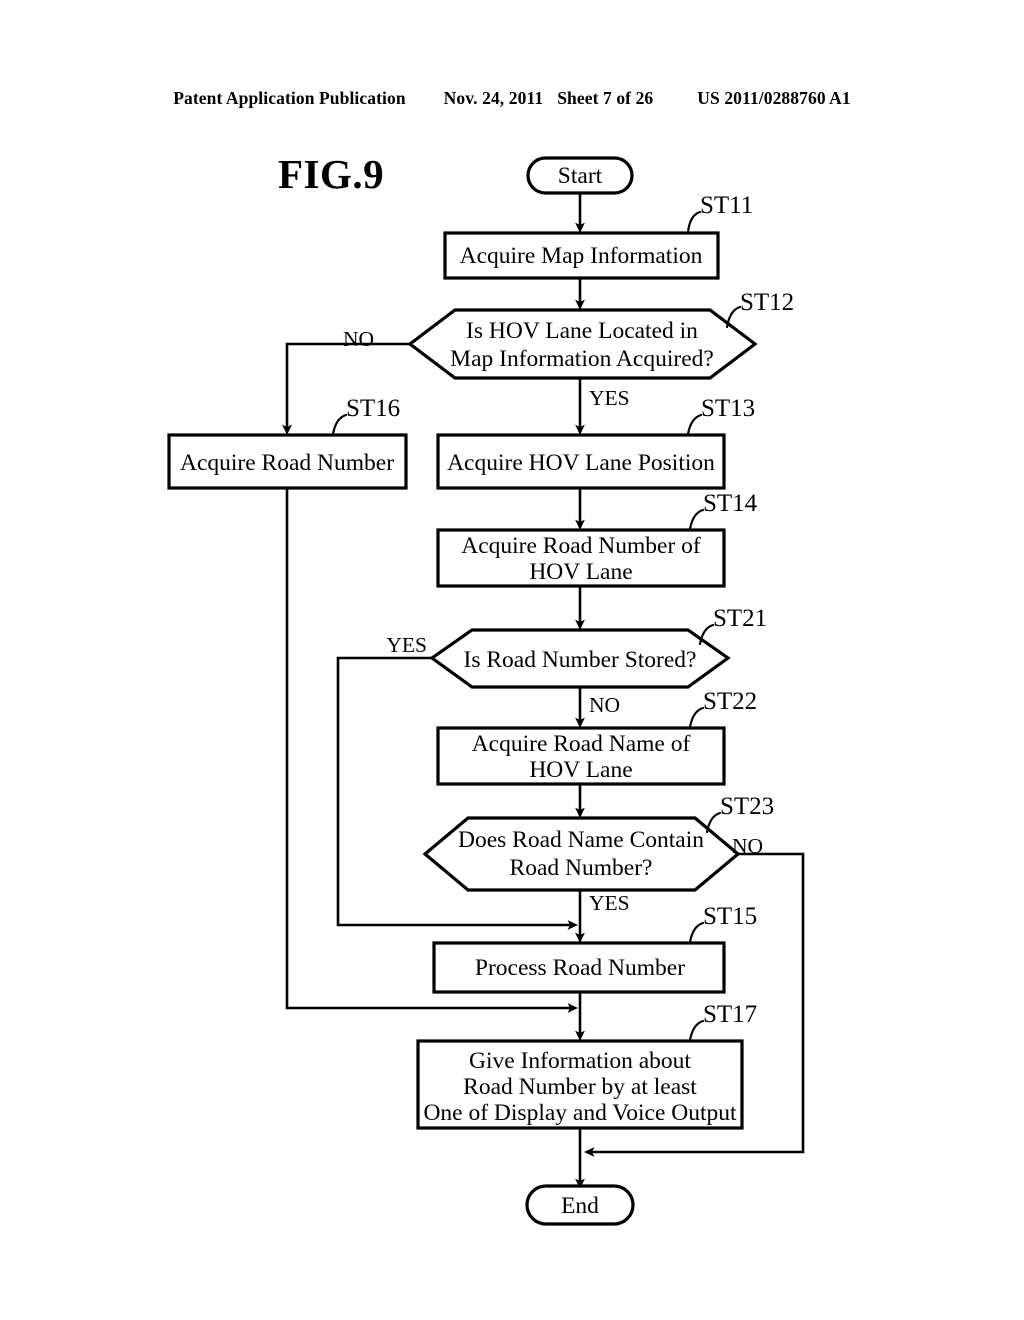 This screenshot has height=1320, width=1024. Describe the element at coordinates (580, 1113) in the screenshot. I see `node-st17-line3: One of Display and Voice Output` at that location.